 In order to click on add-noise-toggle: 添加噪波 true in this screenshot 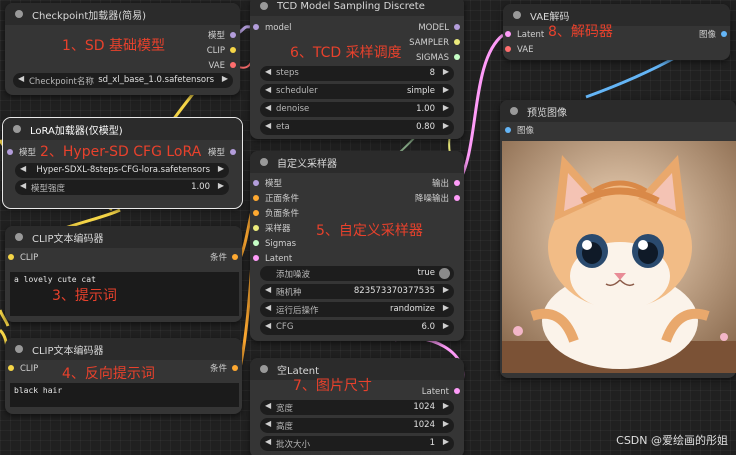, I will do `click(357, 273)`.